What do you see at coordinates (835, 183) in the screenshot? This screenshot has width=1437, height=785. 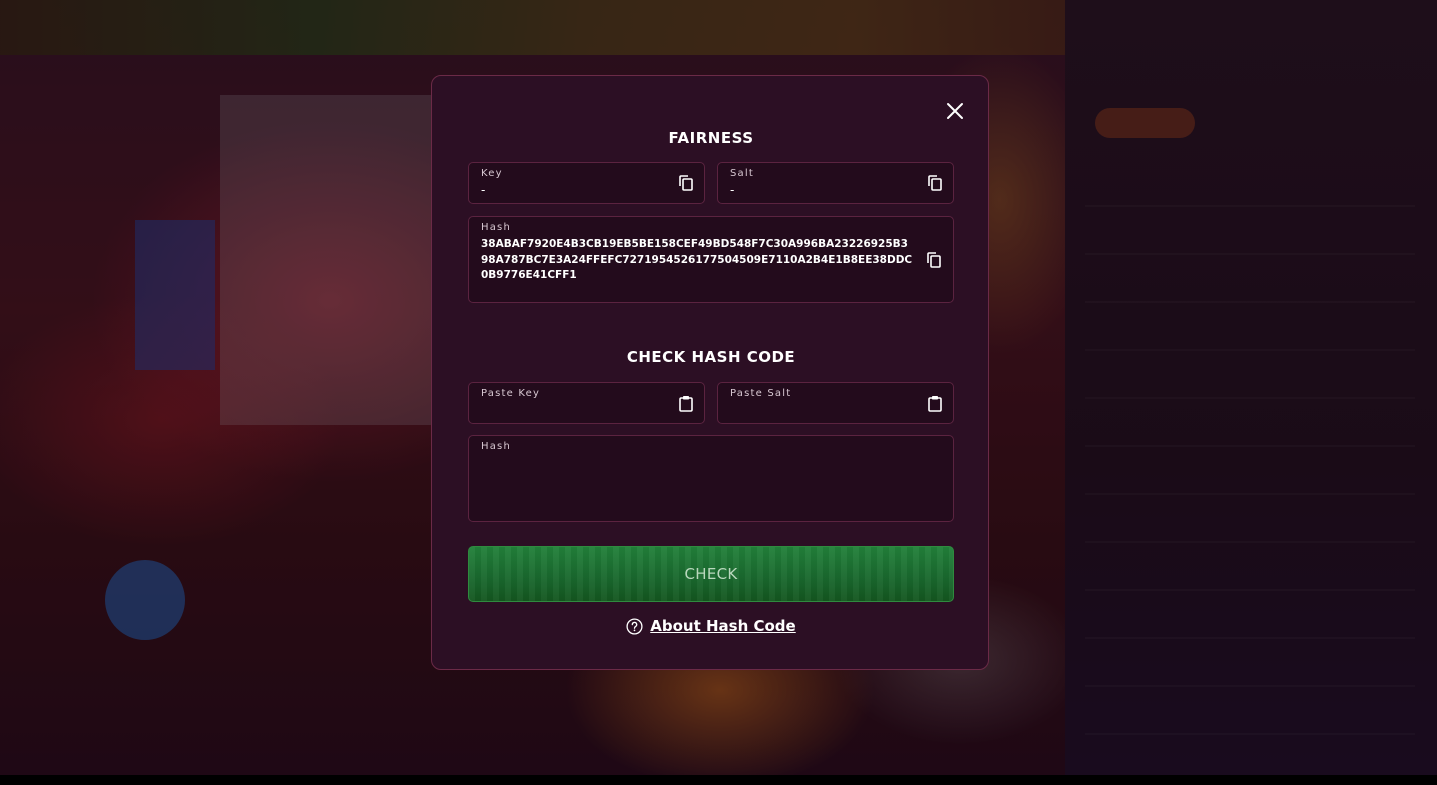 I see `salt-field: Salt -` at bounding box center [835, 183].